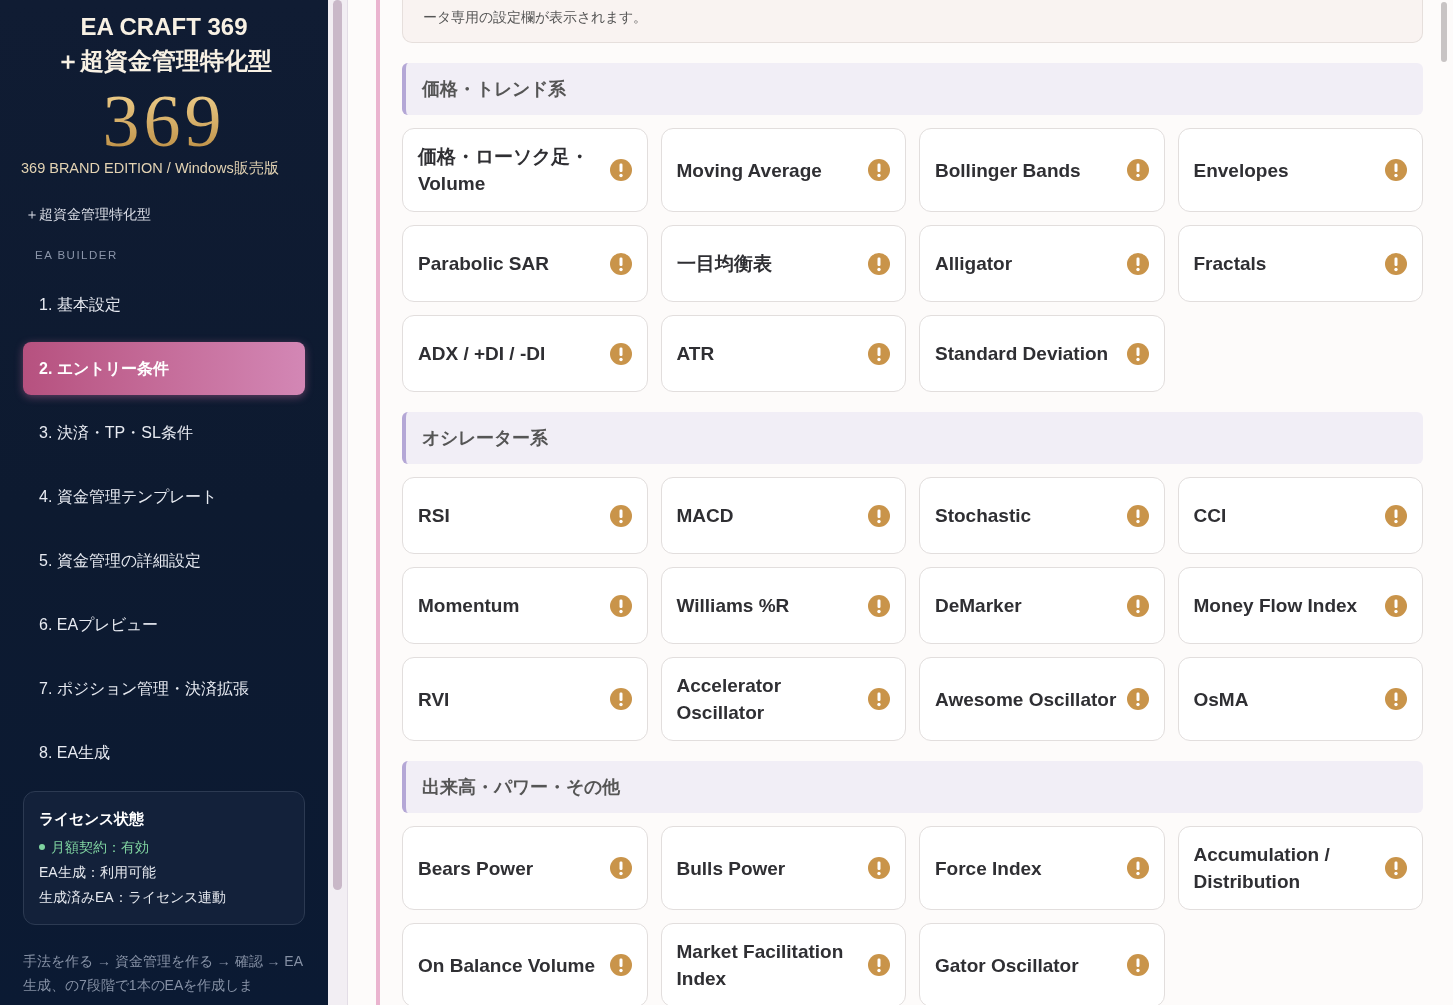 The width and height of the screenshot is (1453, 1005). Describe the element at coordinates (164, 625) in the screenshot. I see `nav-item: 6. EAプレビュー` at that location.